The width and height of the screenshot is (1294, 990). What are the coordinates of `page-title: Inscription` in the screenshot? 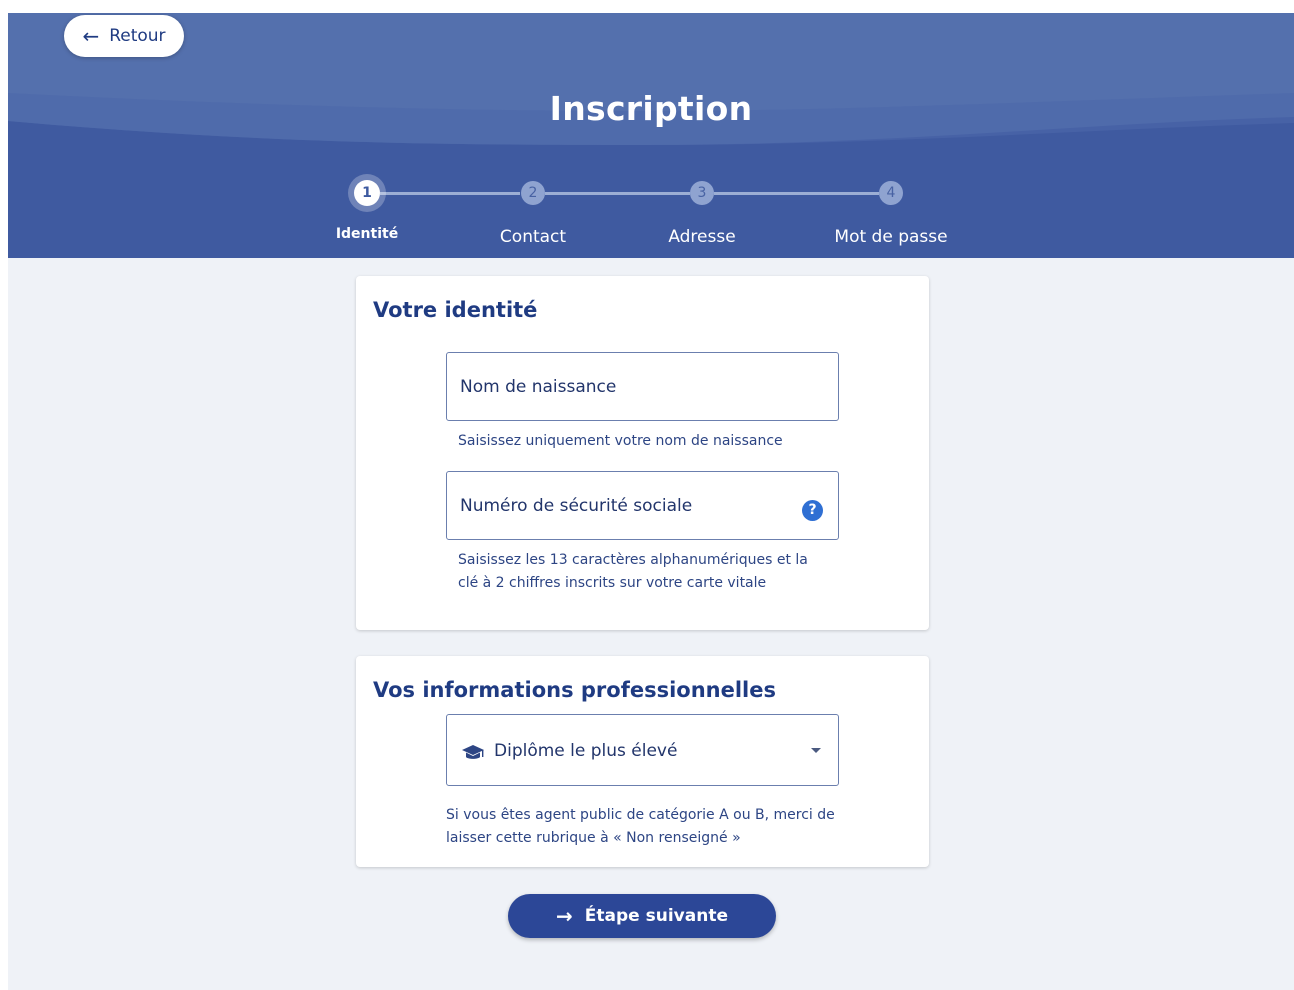 It's located at (651, 108).